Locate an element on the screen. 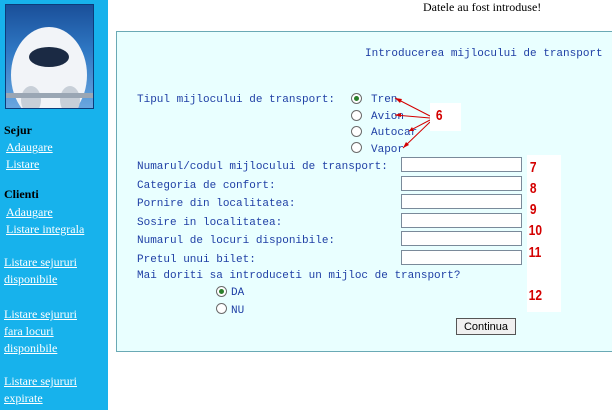 The height and width of the screenshot is (410, 612). status-message: Datele au fost introduse! is located at coordinates (482, 7).